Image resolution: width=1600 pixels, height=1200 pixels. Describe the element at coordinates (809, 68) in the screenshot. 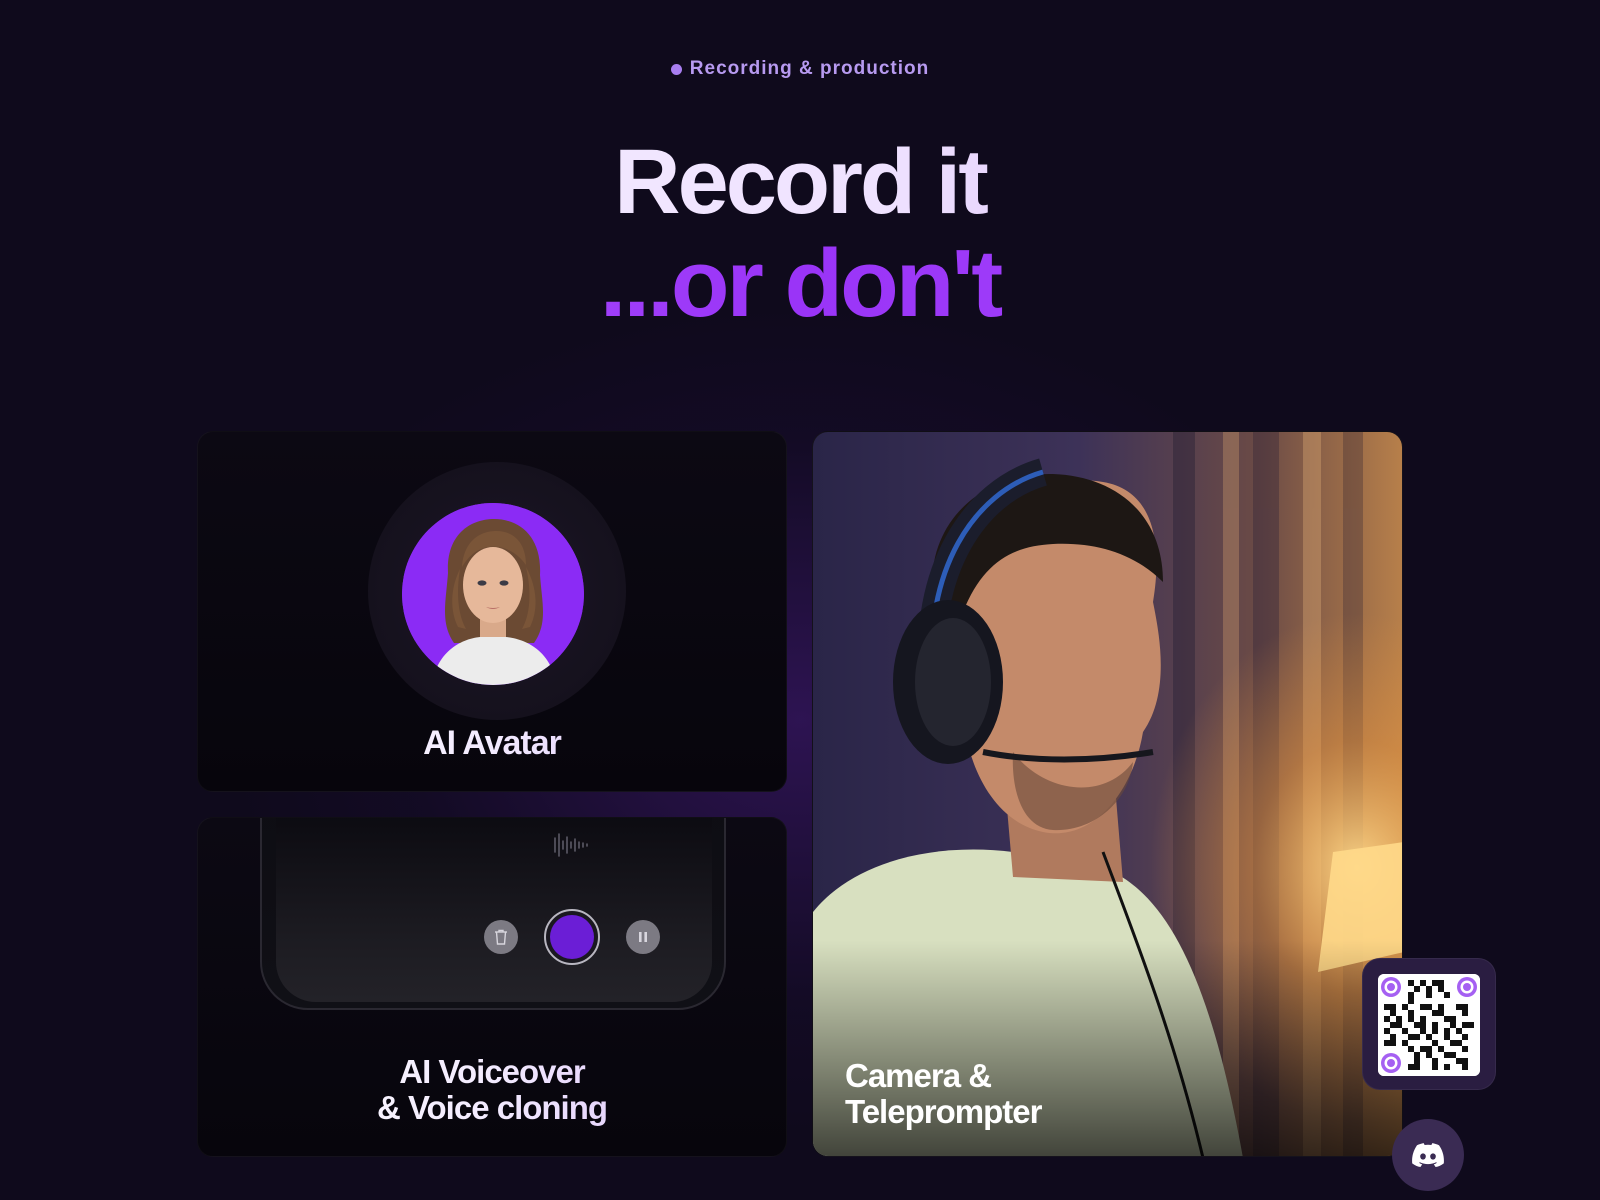

I see `eyebrow-label: Recording & production` at that location.